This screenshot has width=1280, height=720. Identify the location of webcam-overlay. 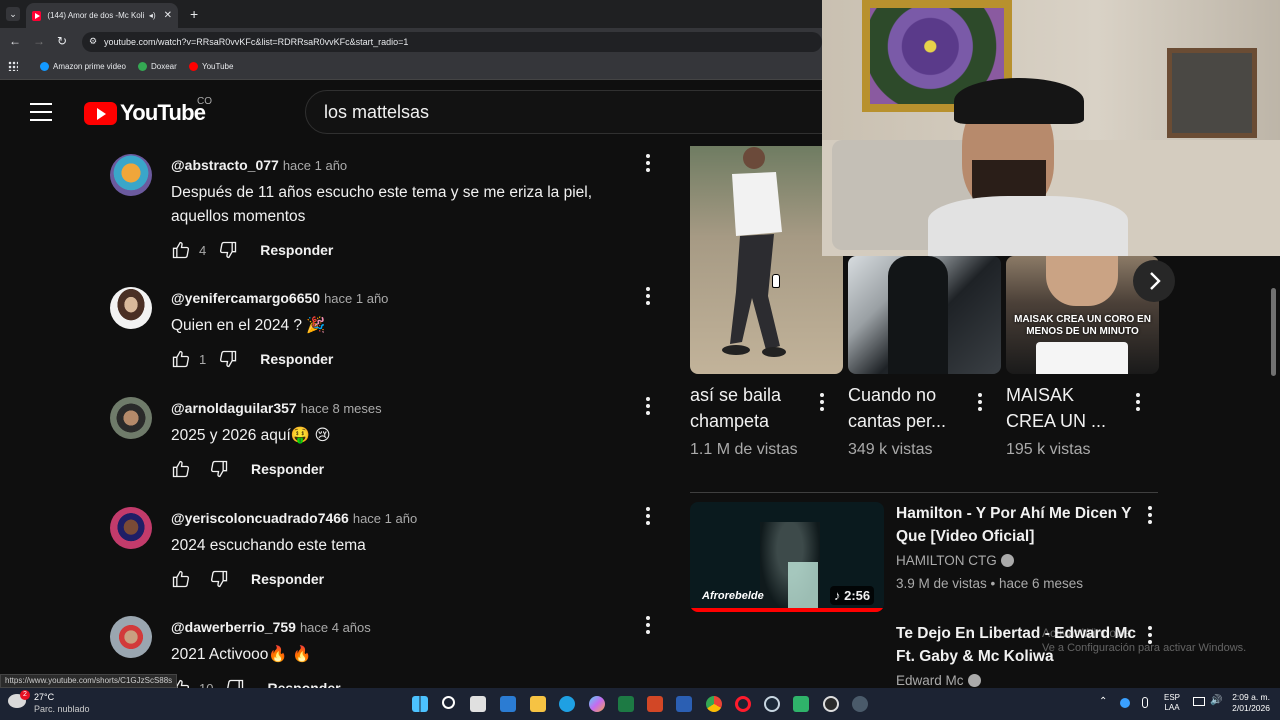
(1051, 128).